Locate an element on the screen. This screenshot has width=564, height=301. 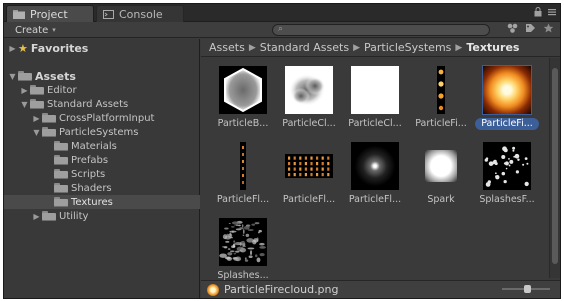
create-dropdown-button: Create ▾ is located at coordinates (35, 30).